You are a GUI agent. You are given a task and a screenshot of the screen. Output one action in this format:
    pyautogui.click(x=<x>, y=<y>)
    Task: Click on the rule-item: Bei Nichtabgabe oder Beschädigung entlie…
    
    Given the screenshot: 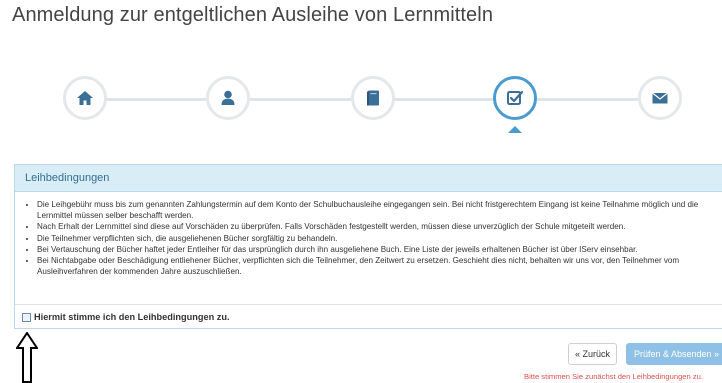 What is the action you would take?
    pyautogui.click(x=375, y=266)
    